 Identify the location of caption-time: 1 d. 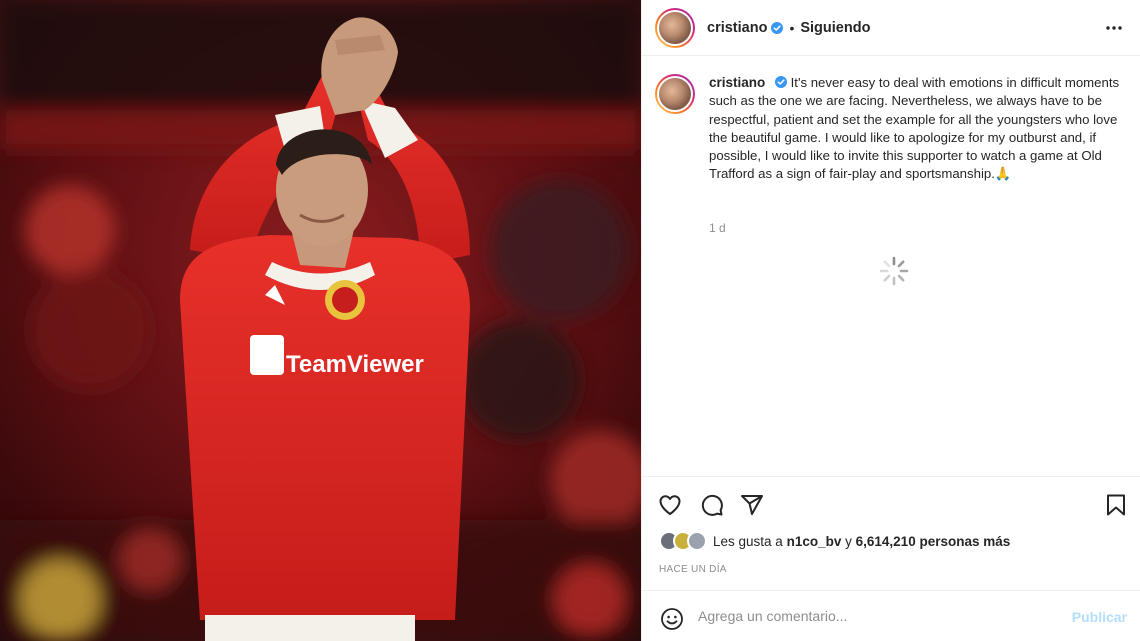
(717, 228).